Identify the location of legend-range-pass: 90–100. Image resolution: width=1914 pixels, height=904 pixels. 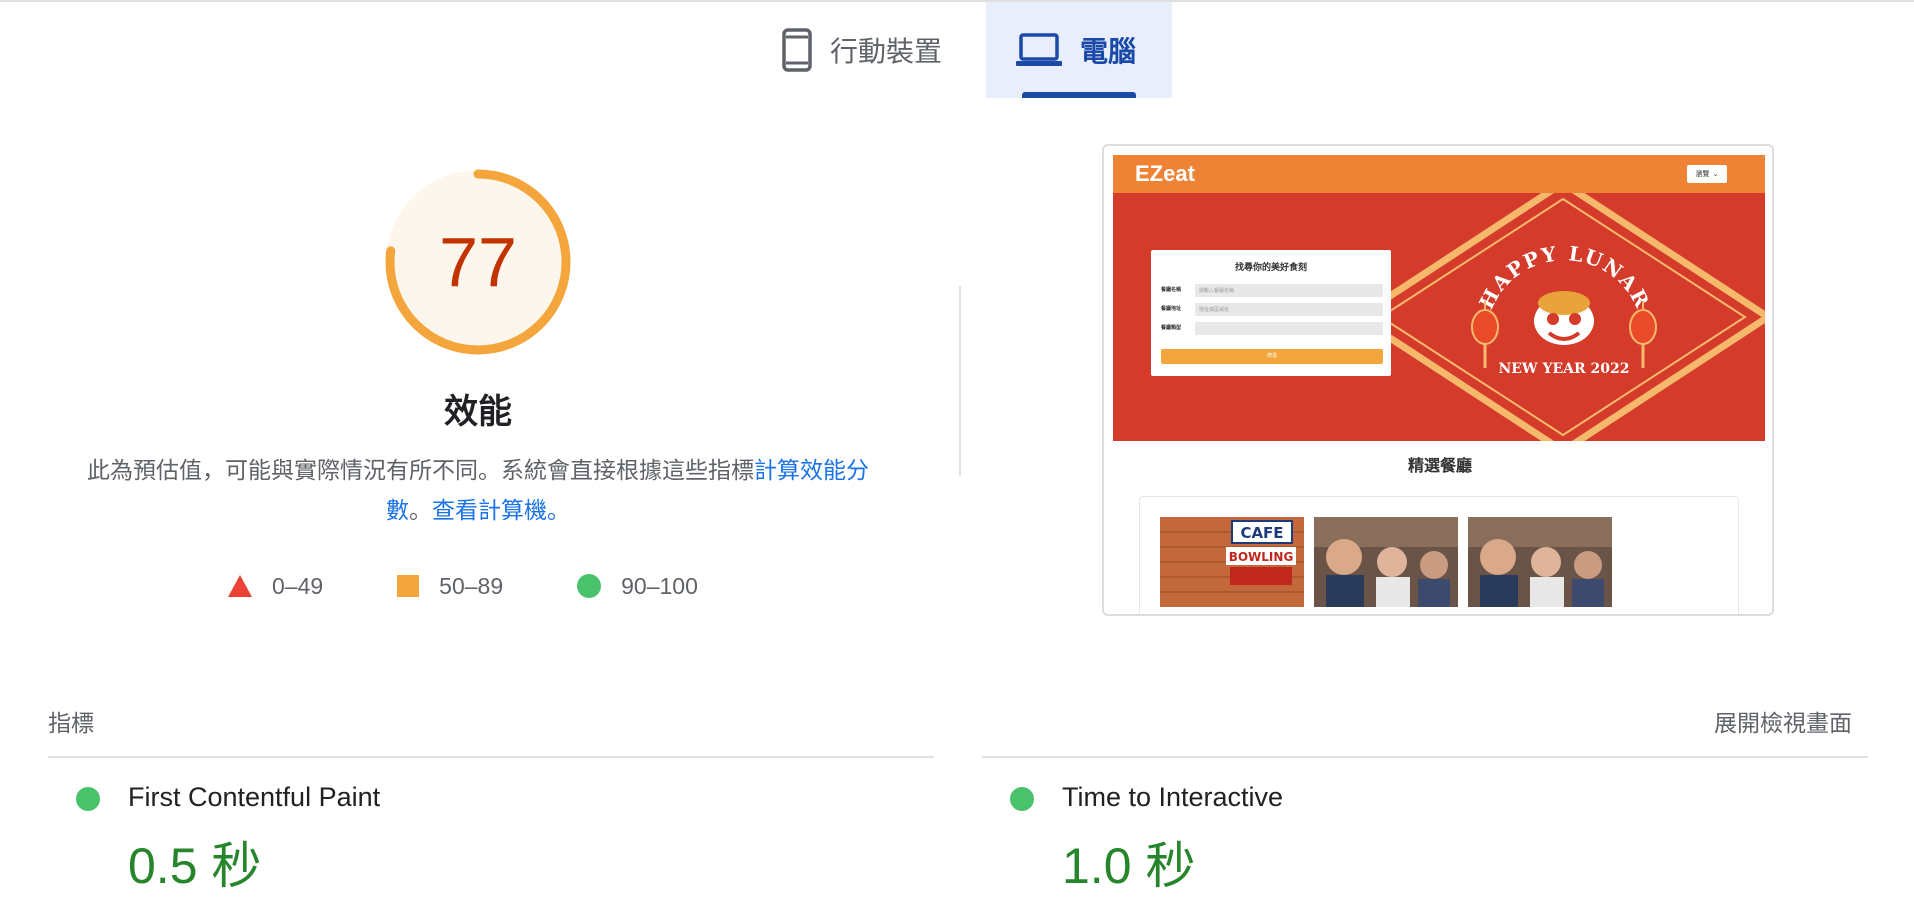
(659, 585).